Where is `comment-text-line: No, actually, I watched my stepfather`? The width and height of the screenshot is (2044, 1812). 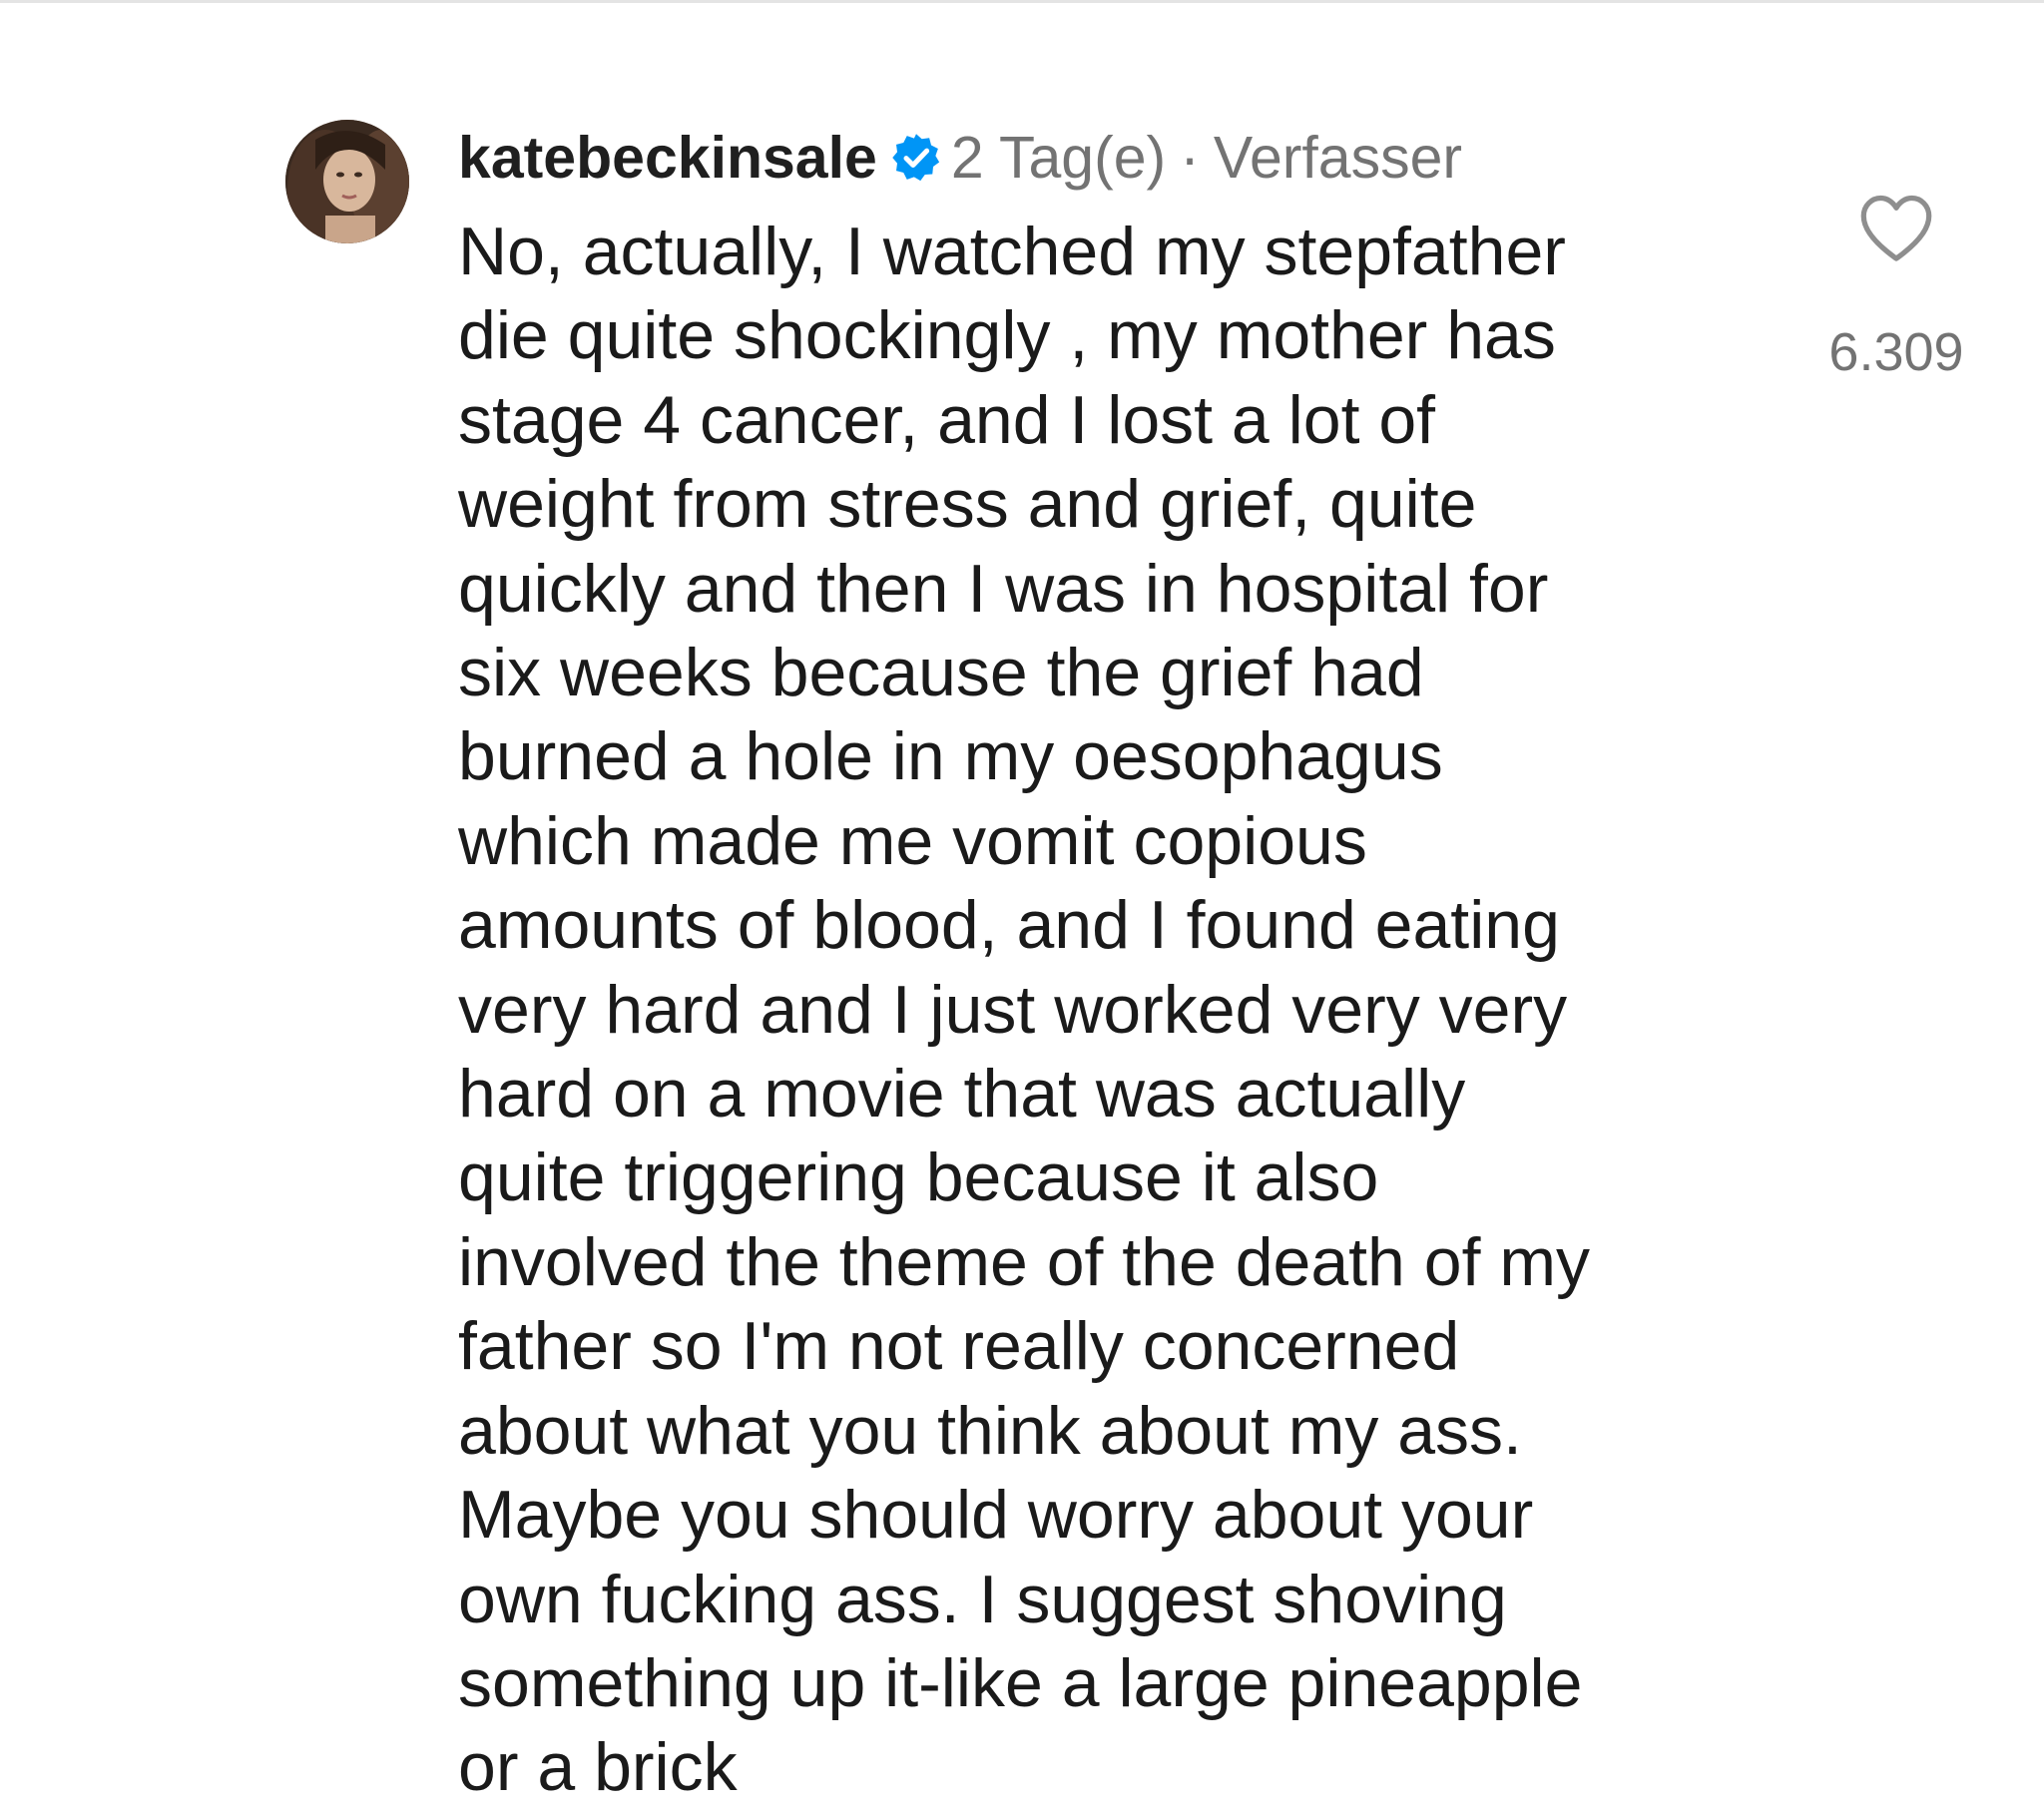
comment-text-line: No, actually, I watched my stepfather is located at coordinates (1012, 251).